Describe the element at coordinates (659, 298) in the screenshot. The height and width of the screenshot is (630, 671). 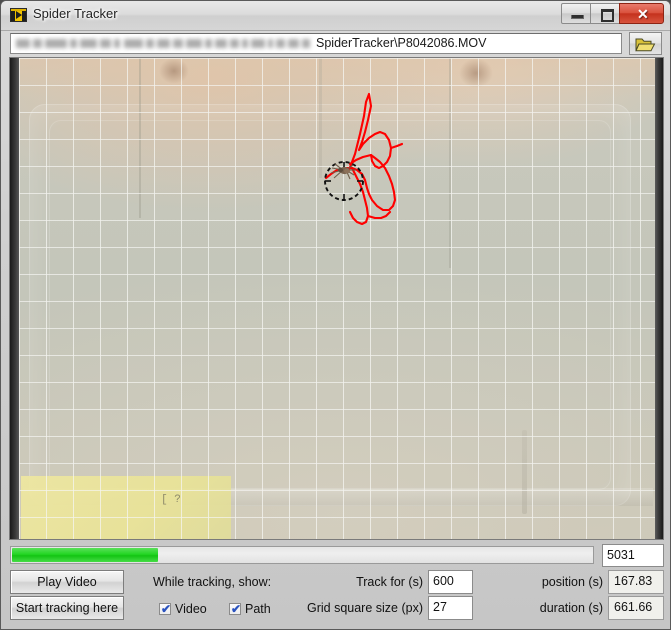
I see `video-letterbox-right` at that location.